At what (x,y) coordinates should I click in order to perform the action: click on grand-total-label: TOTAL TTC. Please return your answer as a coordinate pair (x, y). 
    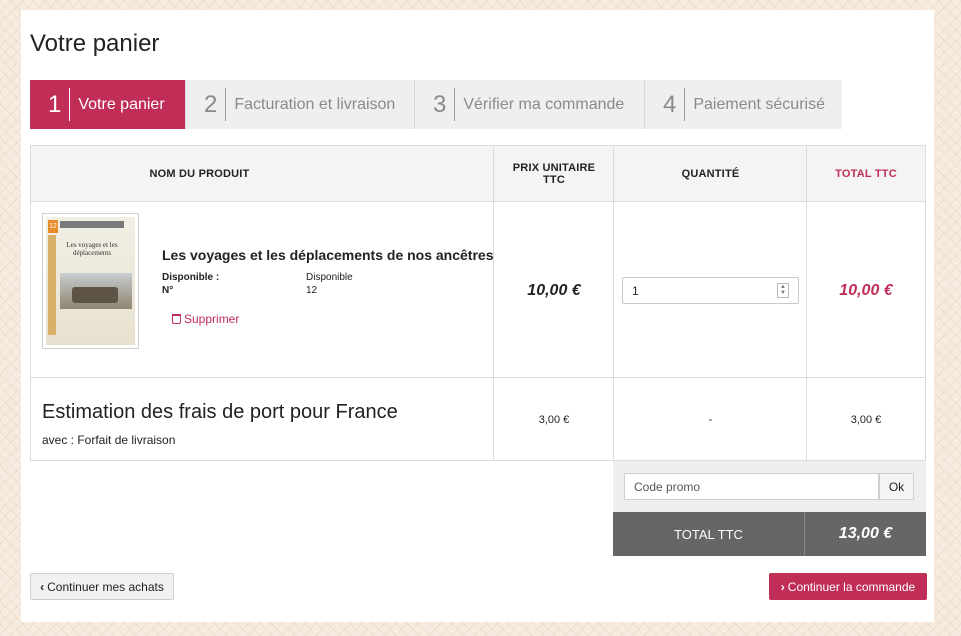
    Looking at the image, I should click on (709, 534).